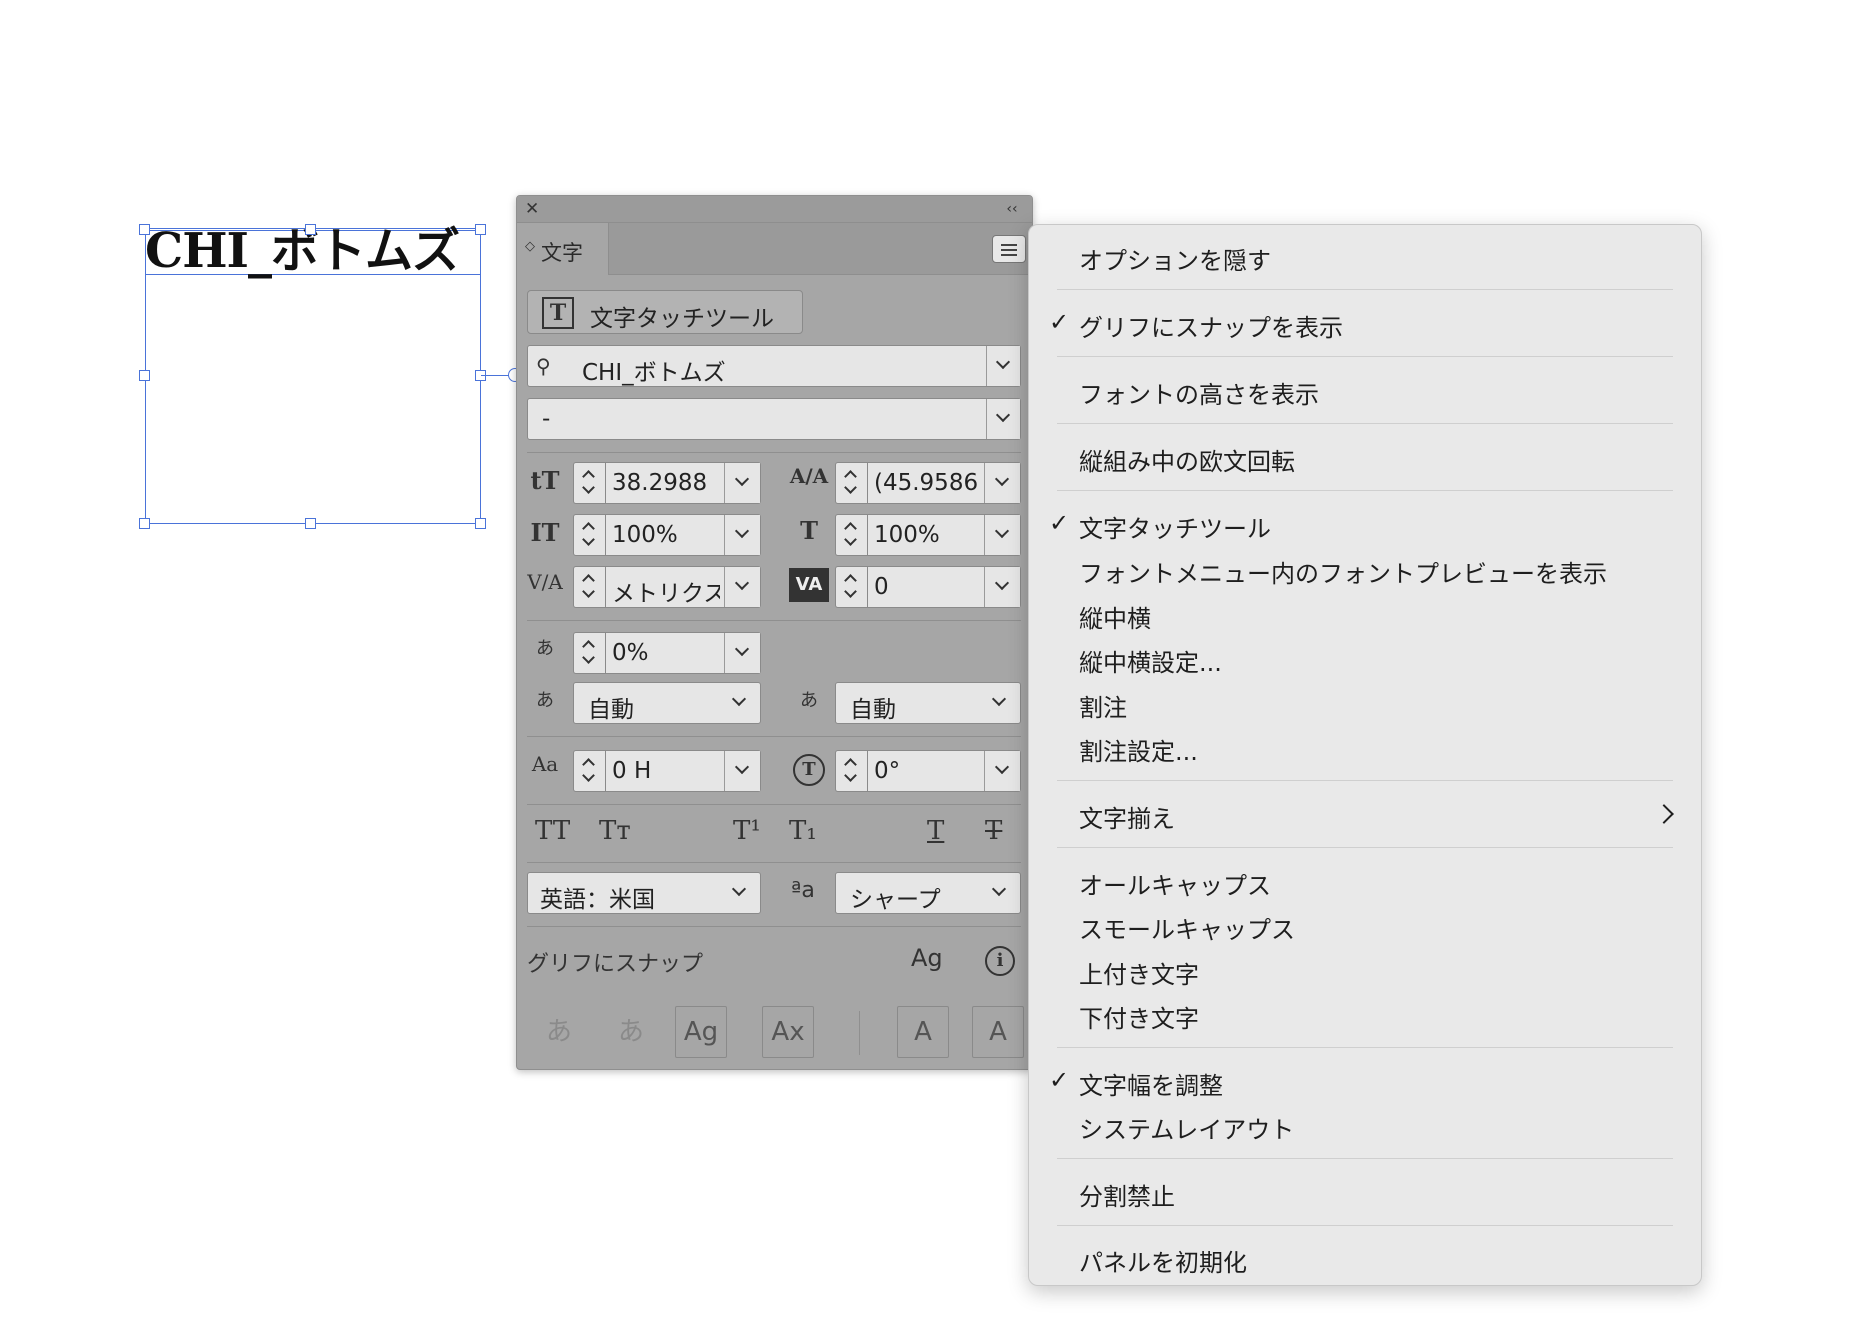 The image size is (1872, 1342). I want to click on search-icon: ⚲, so click(543, 366).